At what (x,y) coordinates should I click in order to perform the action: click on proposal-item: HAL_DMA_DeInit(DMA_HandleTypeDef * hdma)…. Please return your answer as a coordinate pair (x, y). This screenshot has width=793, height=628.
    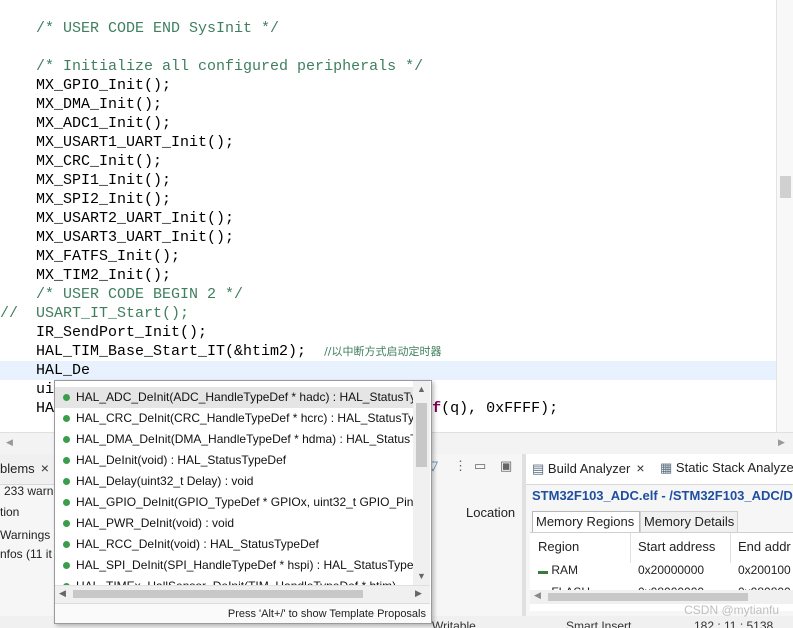
    Looking at the image, I should click on (234, 439).